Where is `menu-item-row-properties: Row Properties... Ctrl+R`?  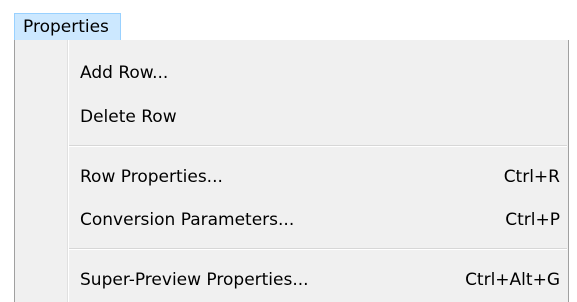 menu-item-row-properties: Row Properties... Ctrl+R is located at coordinates (317, 177).